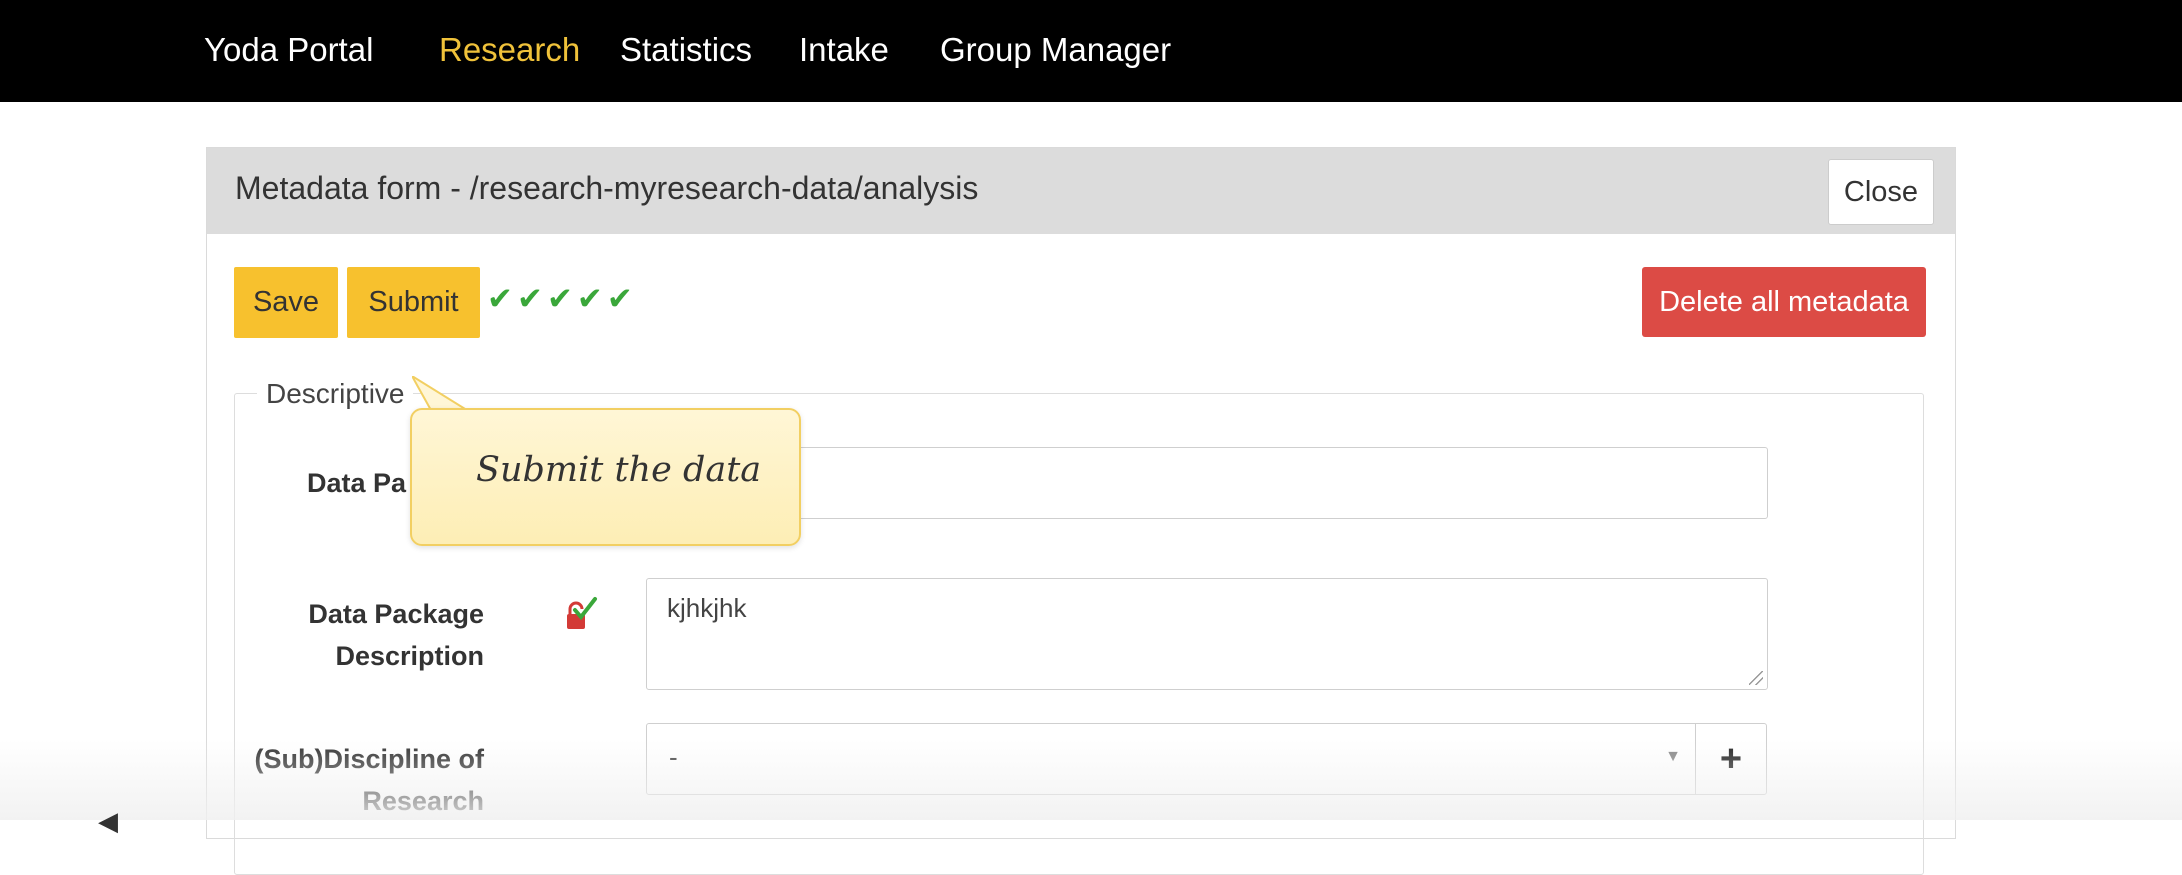 This screenshot has height=875, width=2182. Describe the element at coordinates (1756, 678) in the screenshot. I see `resize-handle-icon` at that location.